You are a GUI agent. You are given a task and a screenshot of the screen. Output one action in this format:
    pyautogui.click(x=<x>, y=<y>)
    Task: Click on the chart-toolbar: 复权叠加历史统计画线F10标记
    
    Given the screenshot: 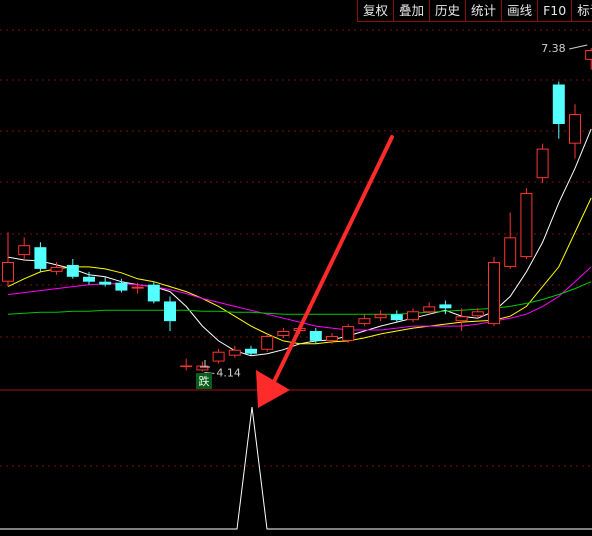 What is the action you would take?
    pyautogui.click(x=474, y=11)
    